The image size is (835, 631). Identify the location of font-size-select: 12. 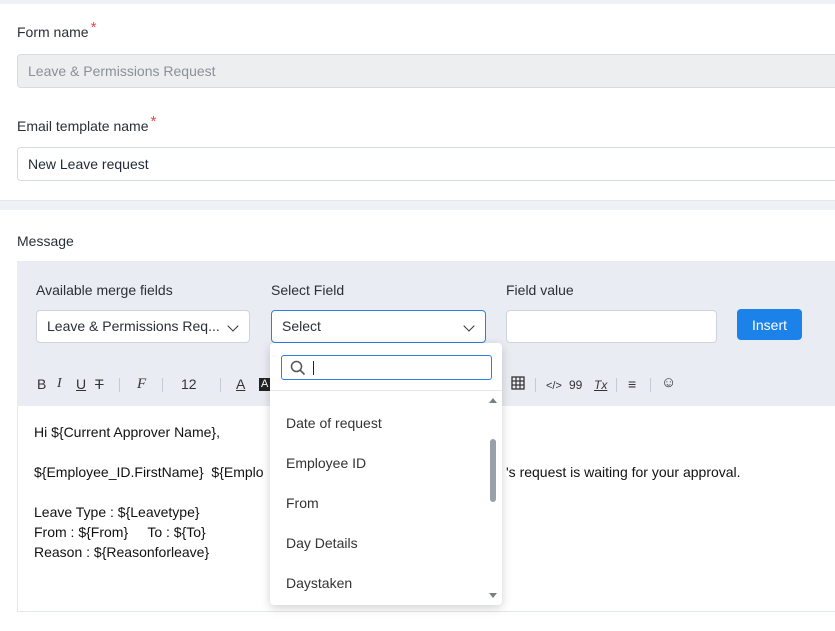
(189, 384).